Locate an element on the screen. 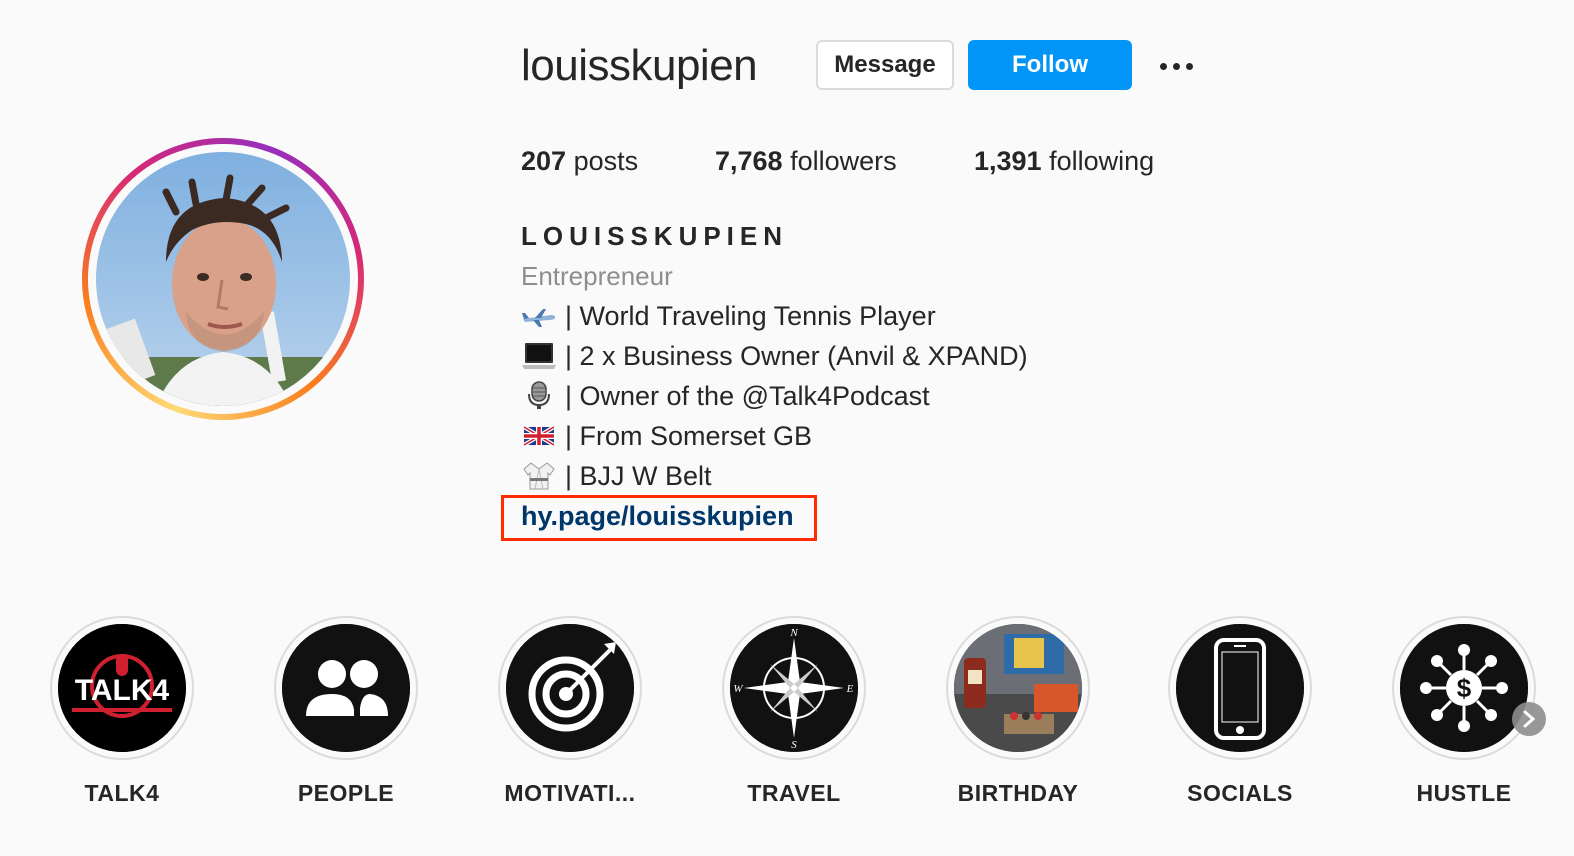 This screenshot has width=1574, height=856. highlight-ring: $ is located at coordinates (1464, 688).